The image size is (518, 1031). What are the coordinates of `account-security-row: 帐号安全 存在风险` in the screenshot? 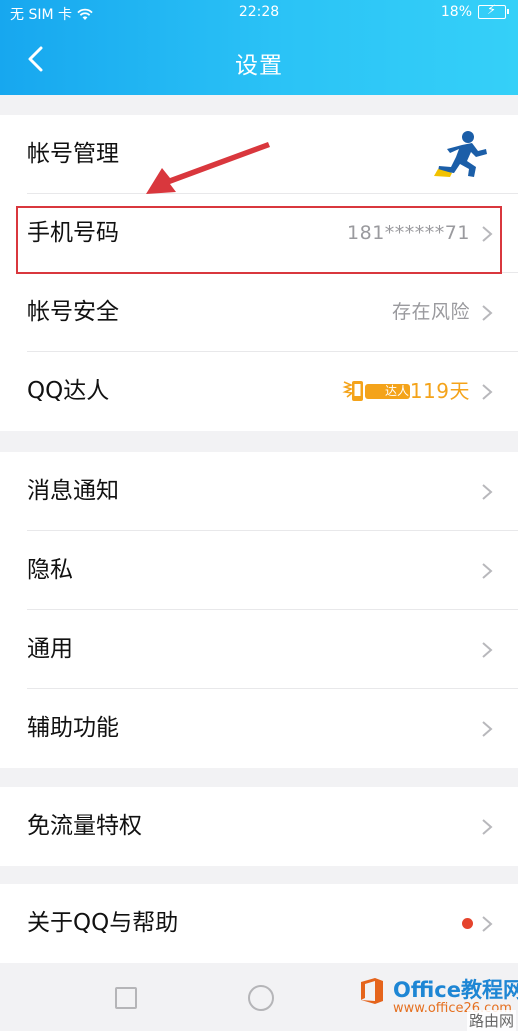 It's located at (259, 312).